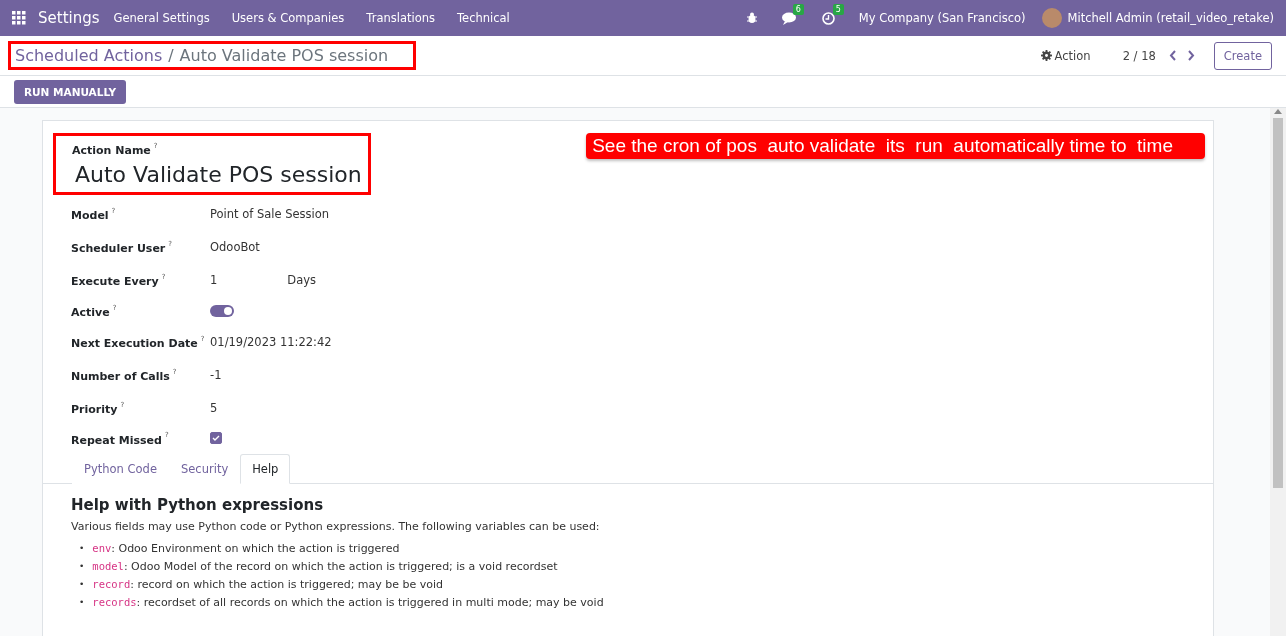  What do you see at coordinates (942, 18) in the screenshot?
I see `company-switcher: My Company (San Francisco)` at bounding box center [942, 18].